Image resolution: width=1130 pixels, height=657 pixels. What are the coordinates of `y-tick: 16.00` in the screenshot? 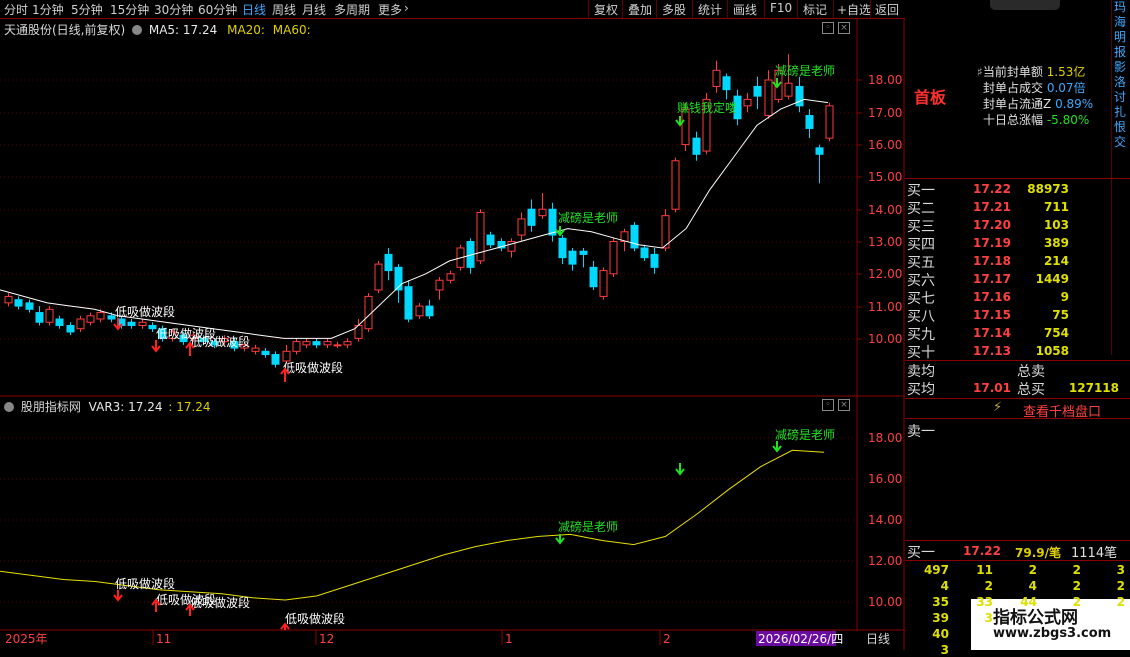 It's located at (885, 479).